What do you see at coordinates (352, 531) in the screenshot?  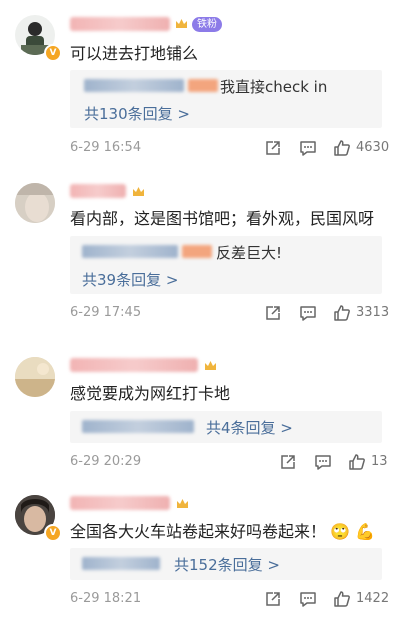 I see `emoji-icons: 🙄 💪` at bounding box center [352, 531].